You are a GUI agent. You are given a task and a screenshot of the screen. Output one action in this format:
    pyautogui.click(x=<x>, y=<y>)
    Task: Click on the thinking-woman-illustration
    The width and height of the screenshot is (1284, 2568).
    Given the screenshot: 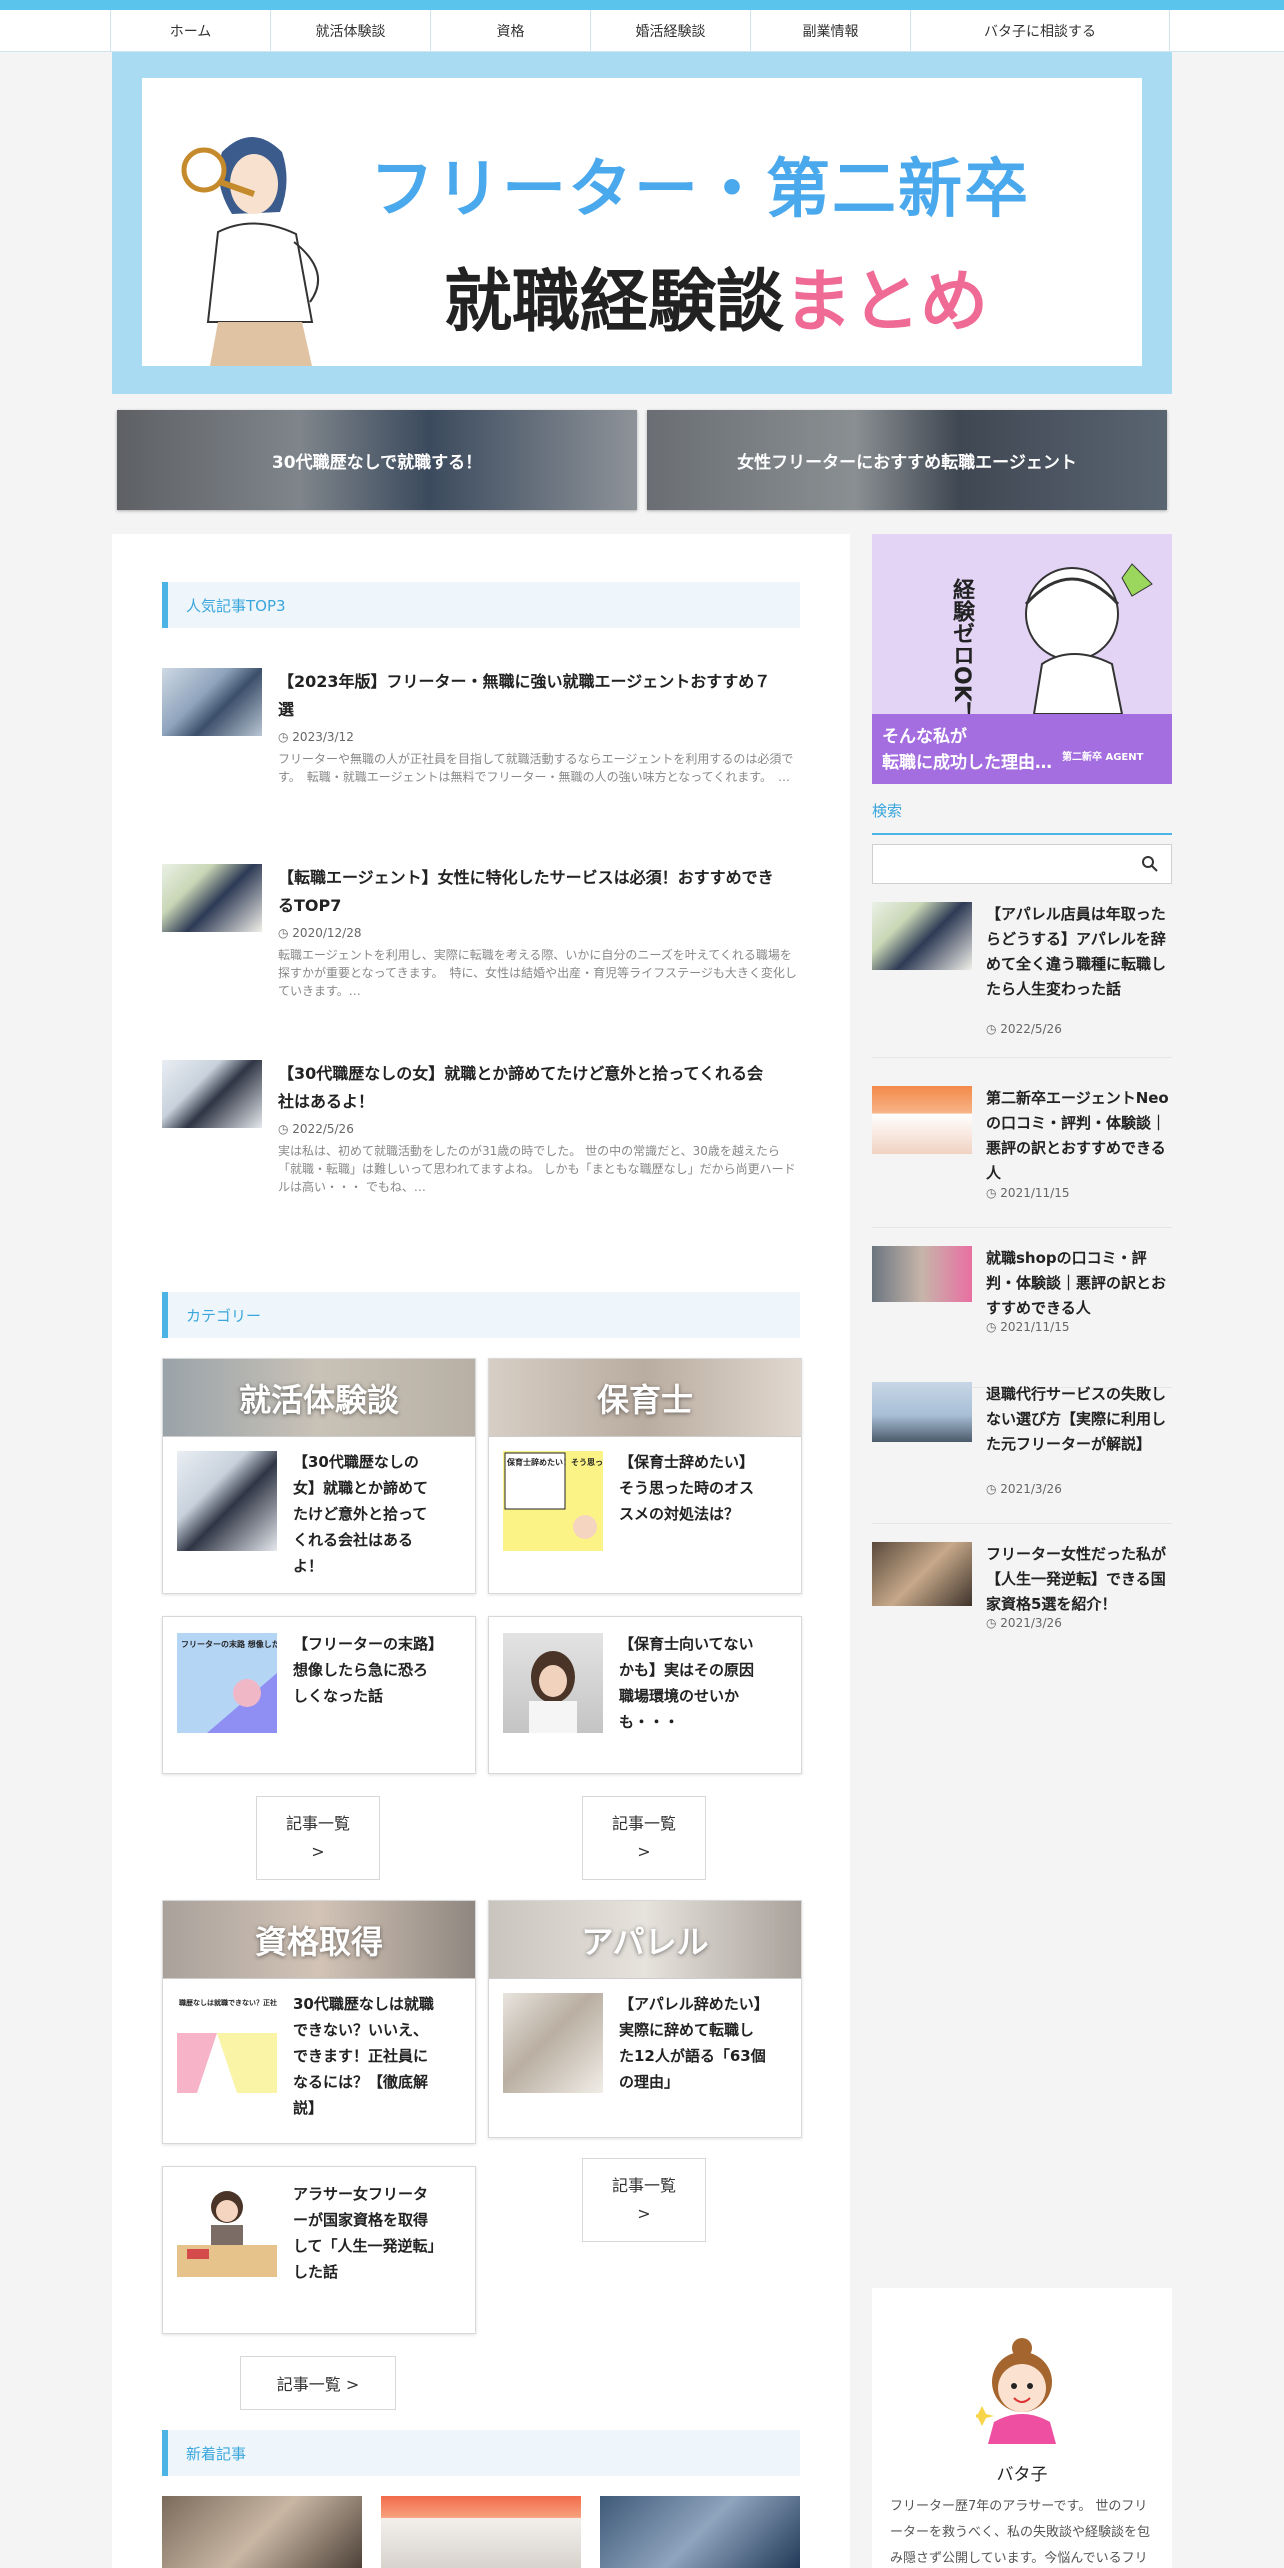 What is the action you would take?
    pyautogui.click(x=1088, y=638)
    